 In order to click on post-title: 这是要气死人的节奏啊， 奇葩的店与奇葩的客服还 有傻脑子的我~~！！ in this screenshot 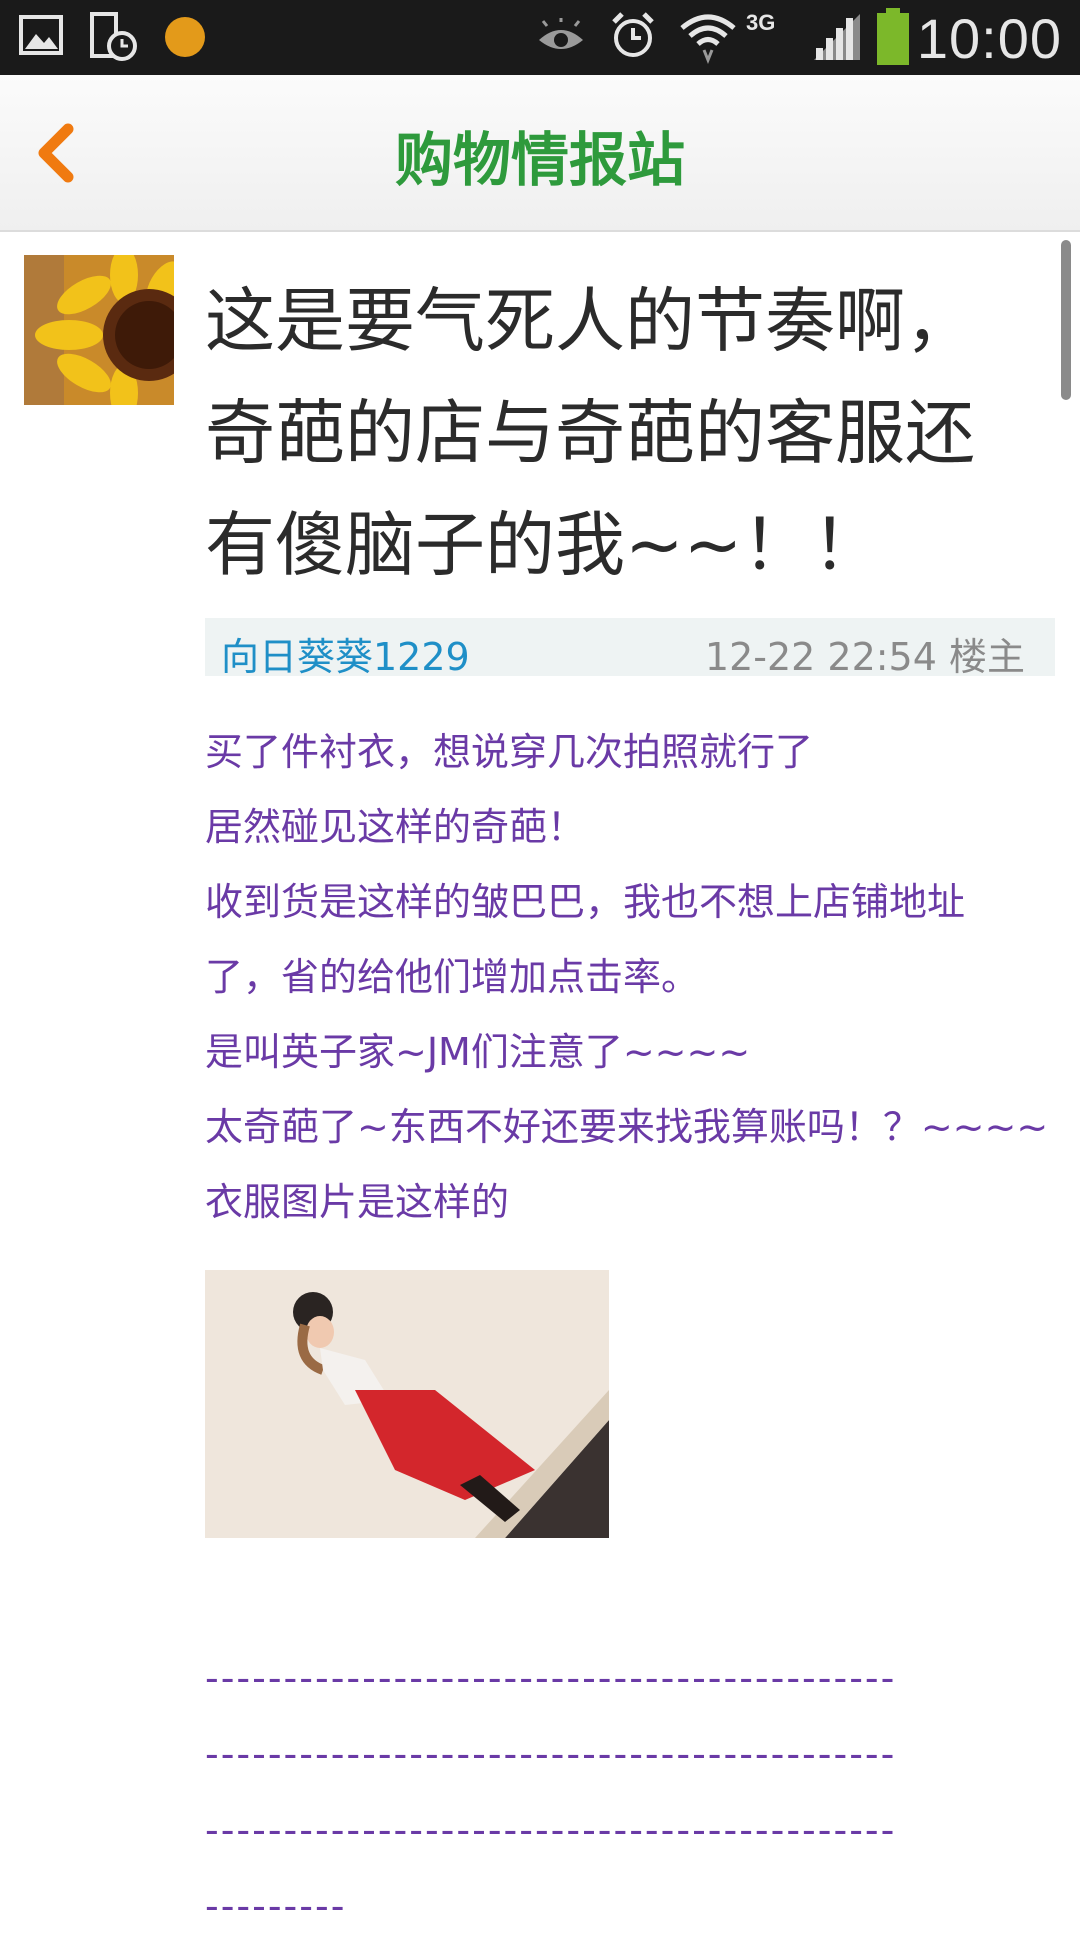, I will do `click(615, 433)`.